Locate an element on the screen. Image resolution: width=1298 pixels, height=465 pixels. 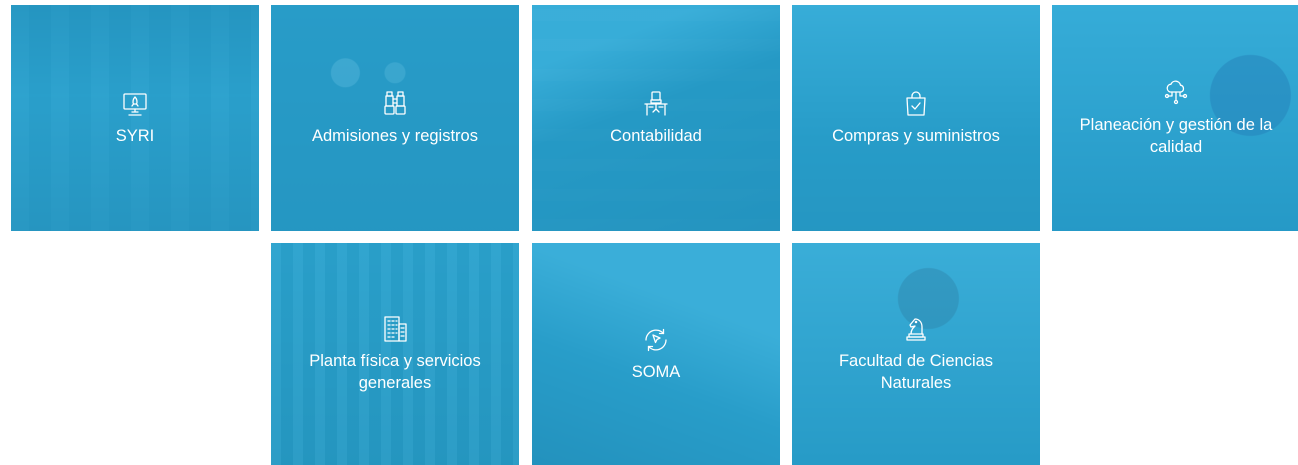
building-icon is located at coordinates (395, 329).